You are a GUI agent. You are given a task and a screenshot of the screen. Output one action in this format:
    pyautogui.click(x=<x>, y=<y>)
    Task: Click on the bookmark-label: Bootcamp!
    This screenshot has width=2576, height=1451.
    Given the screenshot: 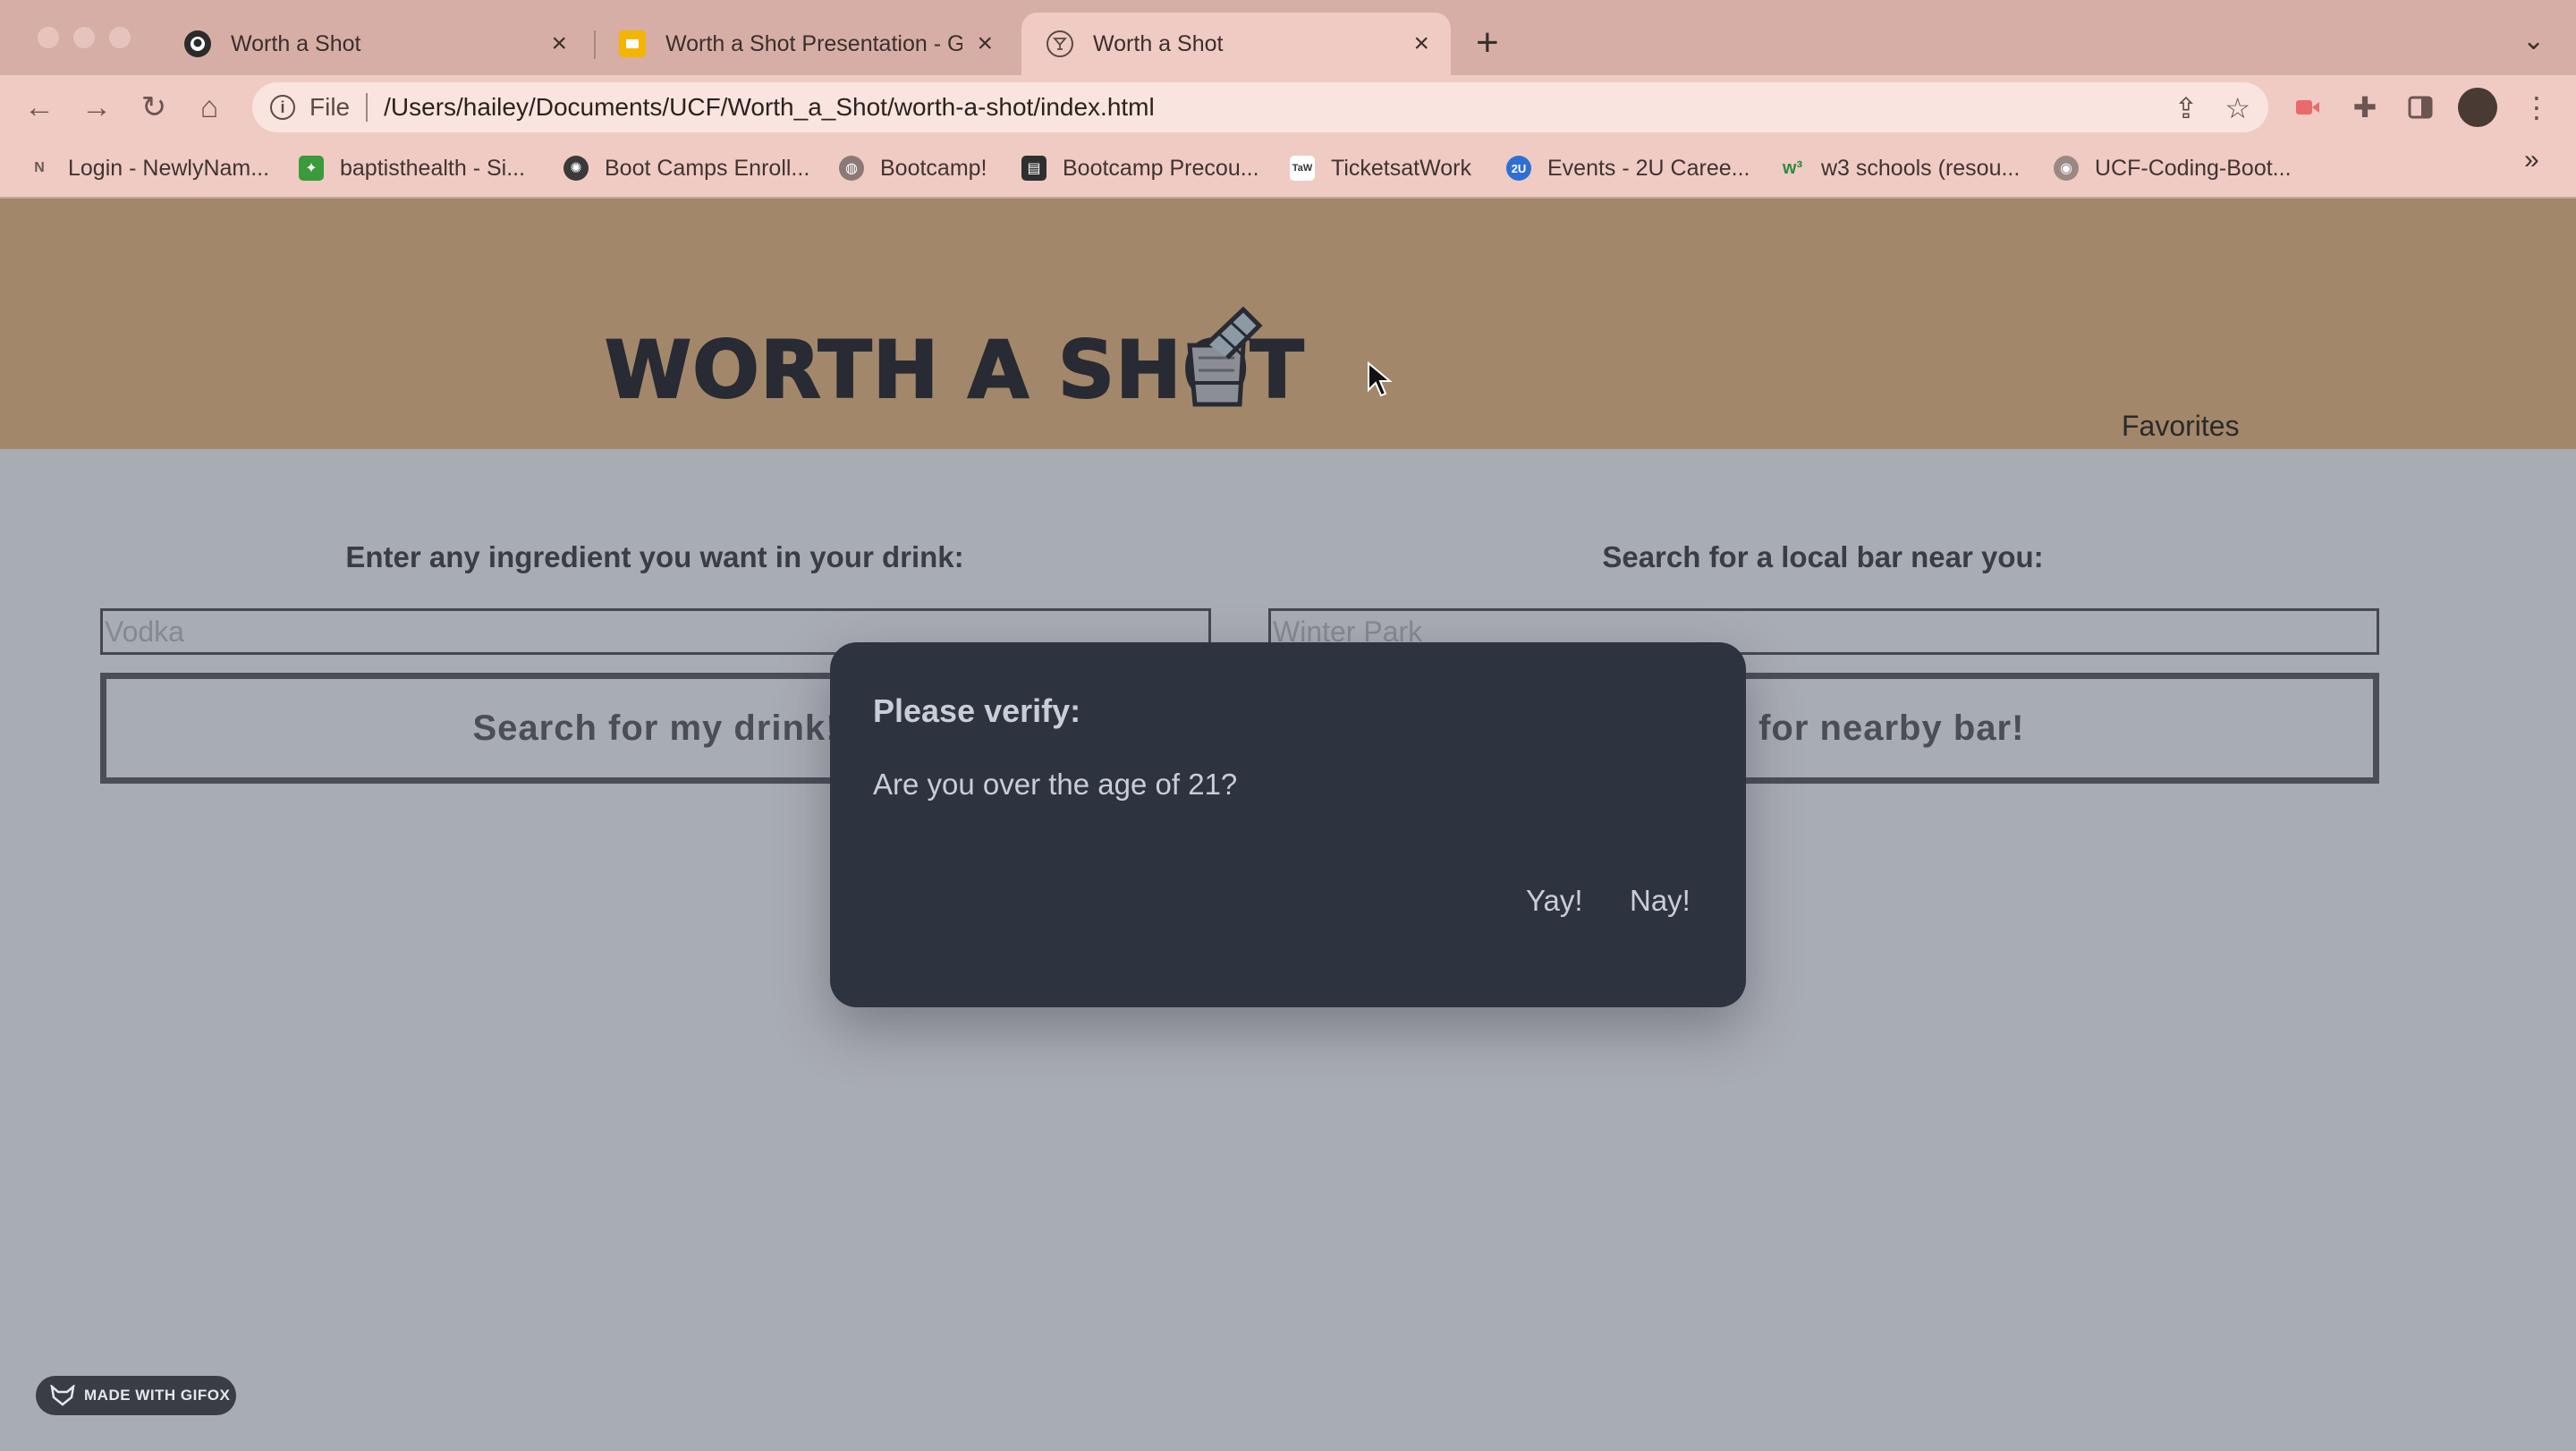 What is the action you would take?
    pyautogui.click(x=933, y=168)
    